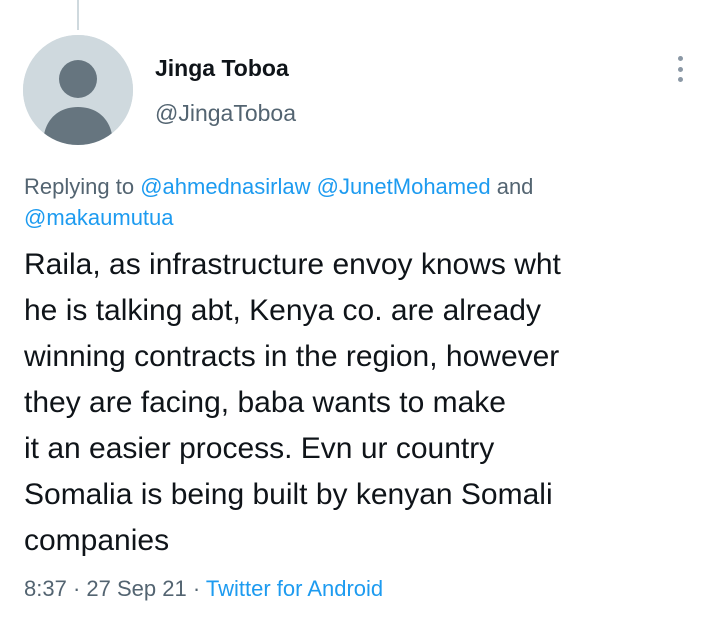 The width and height of the screenshot is (720, 627). What do you see at coordinates (222, 68) in the screenshot?
I see `author-display-name: Jinga Toboa` at bounding box center [222, 68].